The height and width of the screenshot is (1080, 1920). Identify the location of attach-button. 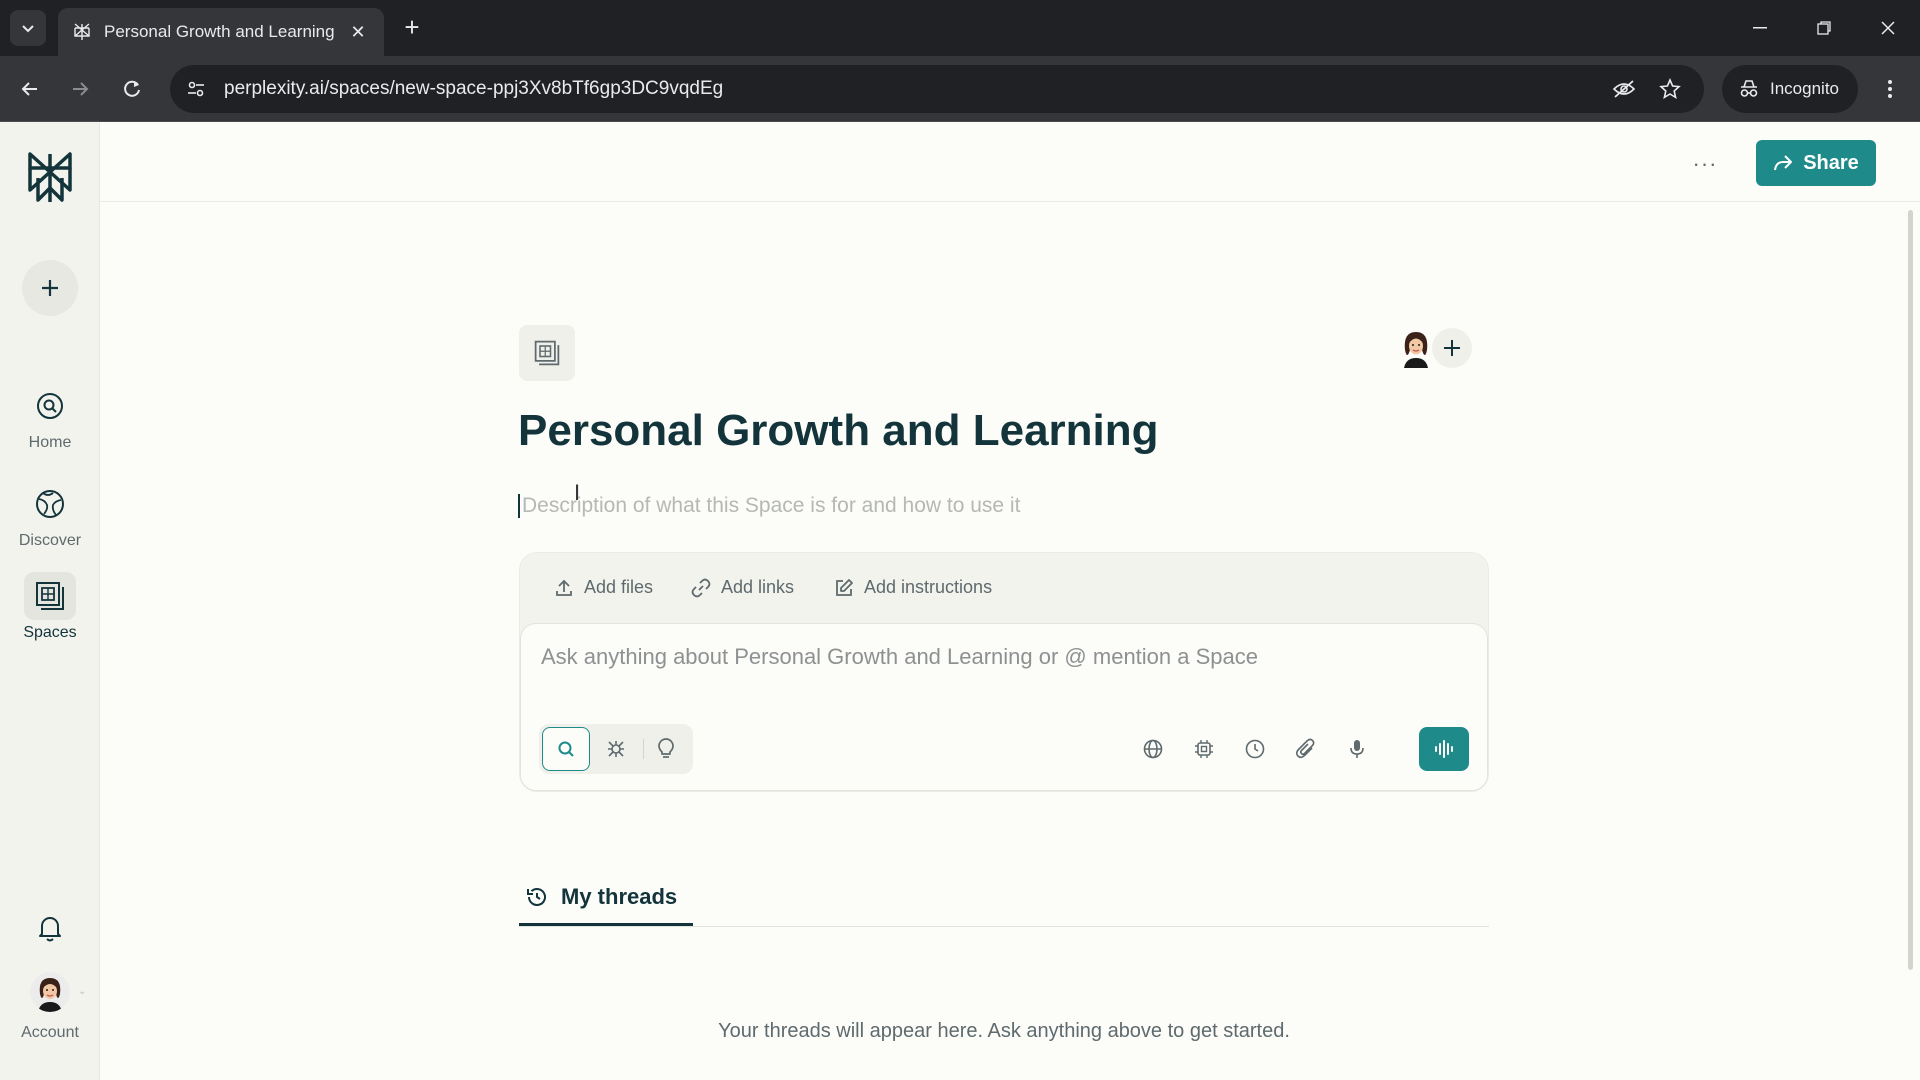
(1306, 749).